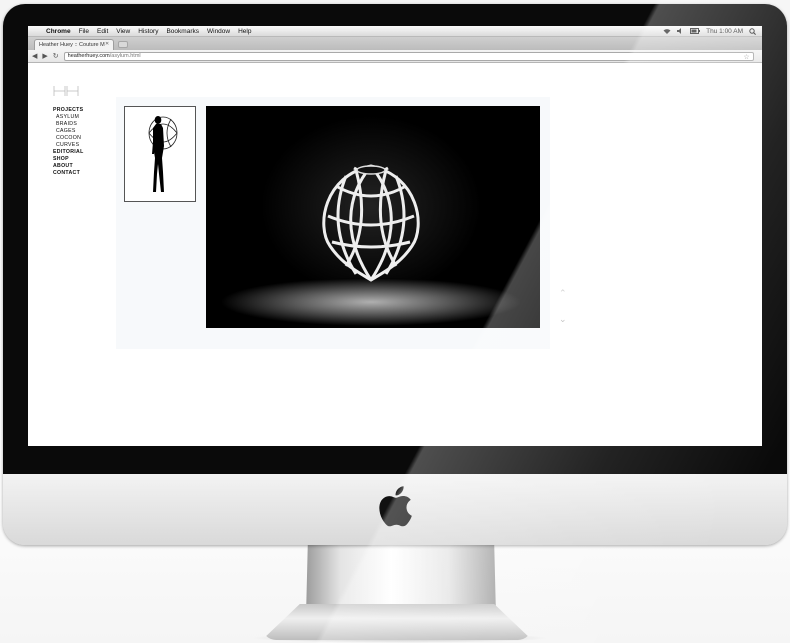  I want to click on apple-logo-icon, so click(395, 506).